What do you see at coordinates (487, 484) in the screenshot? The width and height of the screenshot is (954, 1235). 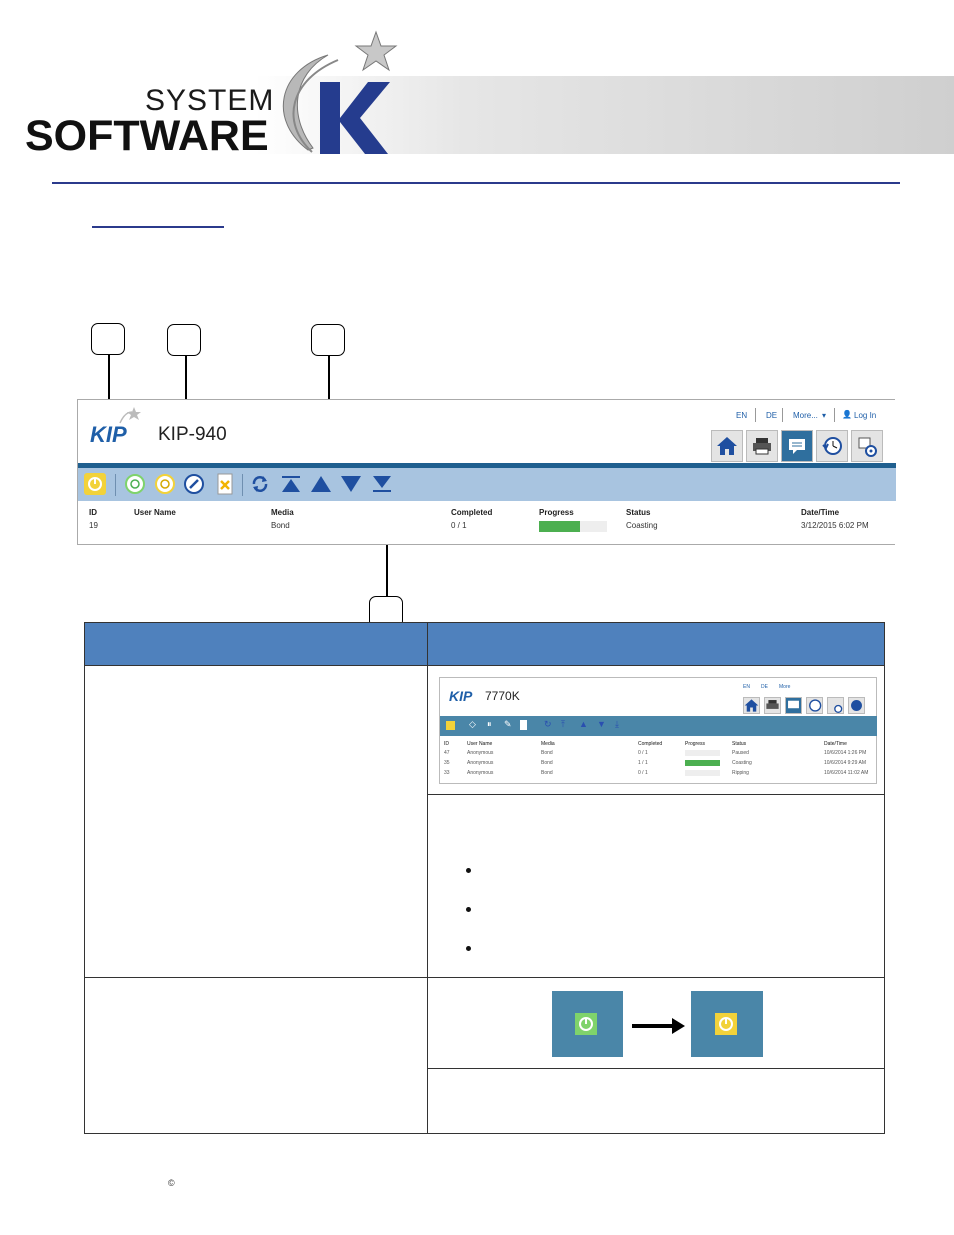 I see `queue-toolbar` at bounding box center [487, 484].